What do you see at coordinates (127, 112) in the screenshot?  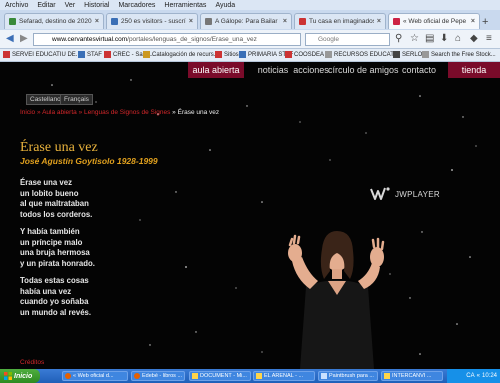 I see `breadcrumb-link-lenguas: Lenguas de Signos de Signes` at bounding box center [127, 112].